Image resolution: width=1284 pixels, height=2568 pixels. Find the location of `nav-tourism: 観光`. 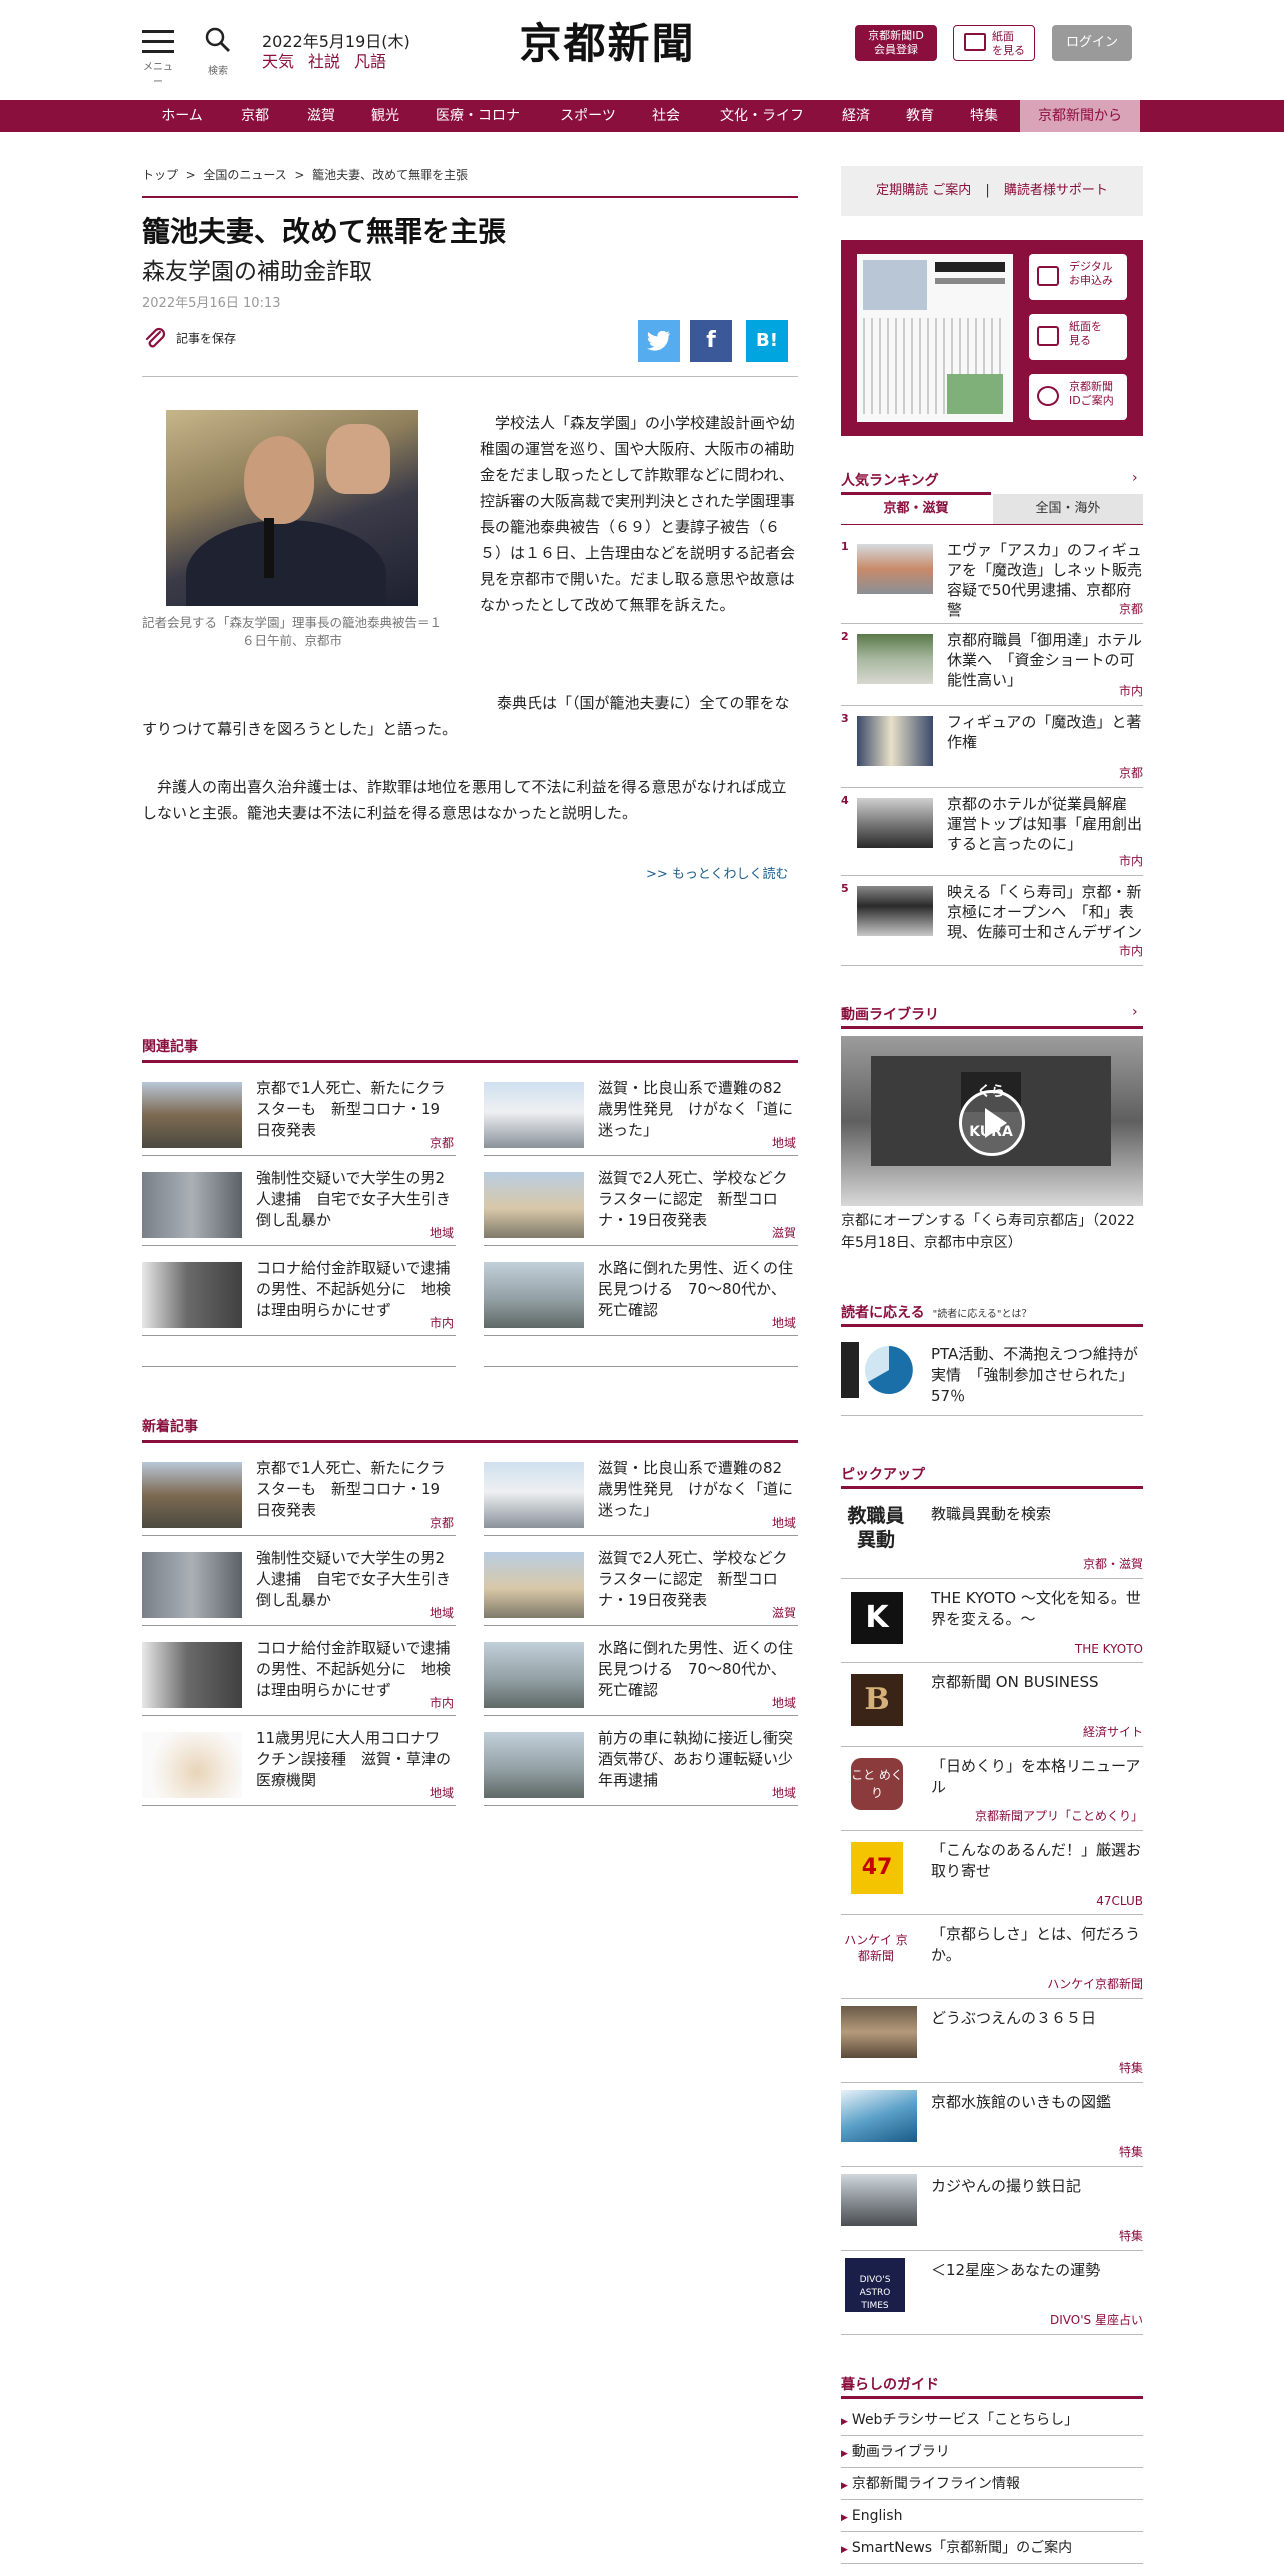

nav-tourism: 観光 is located at coordinates (385, 116).